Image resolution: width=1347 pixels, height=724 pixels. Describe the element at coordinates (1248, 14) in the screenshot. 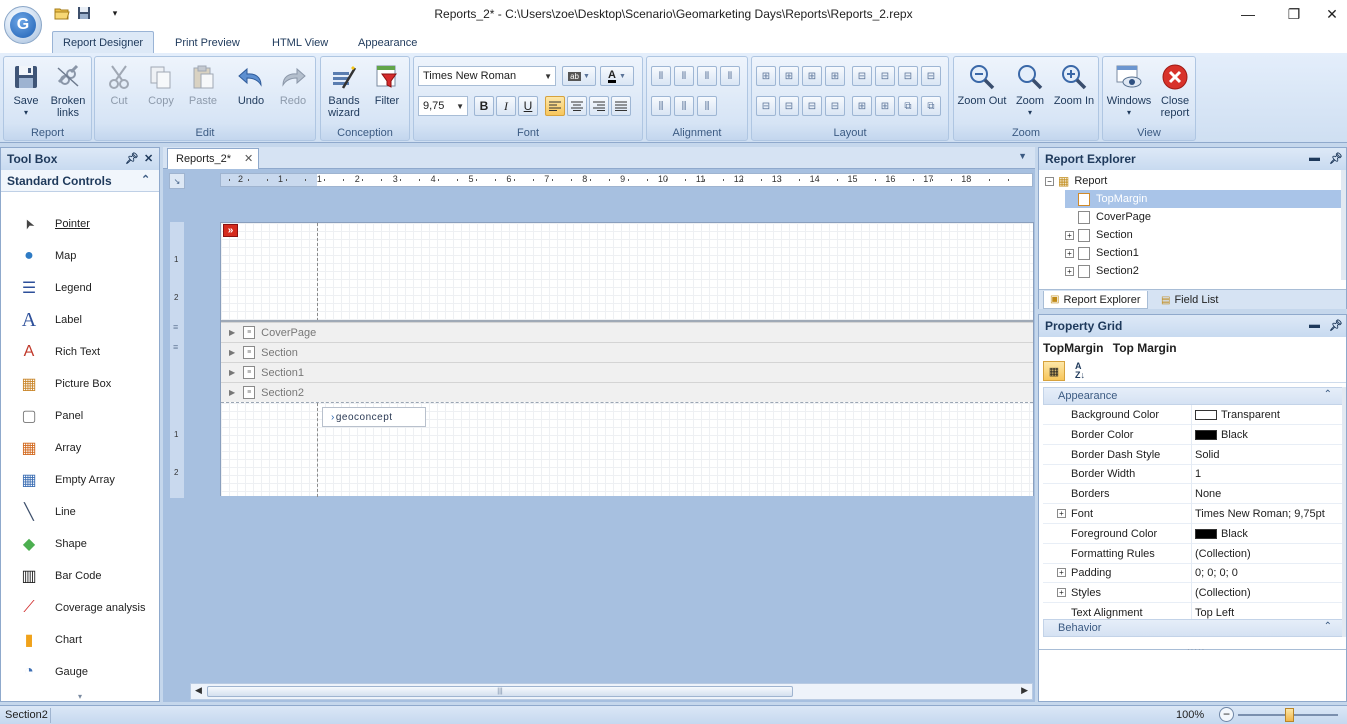

I see `minimize-icon: —` at that location.